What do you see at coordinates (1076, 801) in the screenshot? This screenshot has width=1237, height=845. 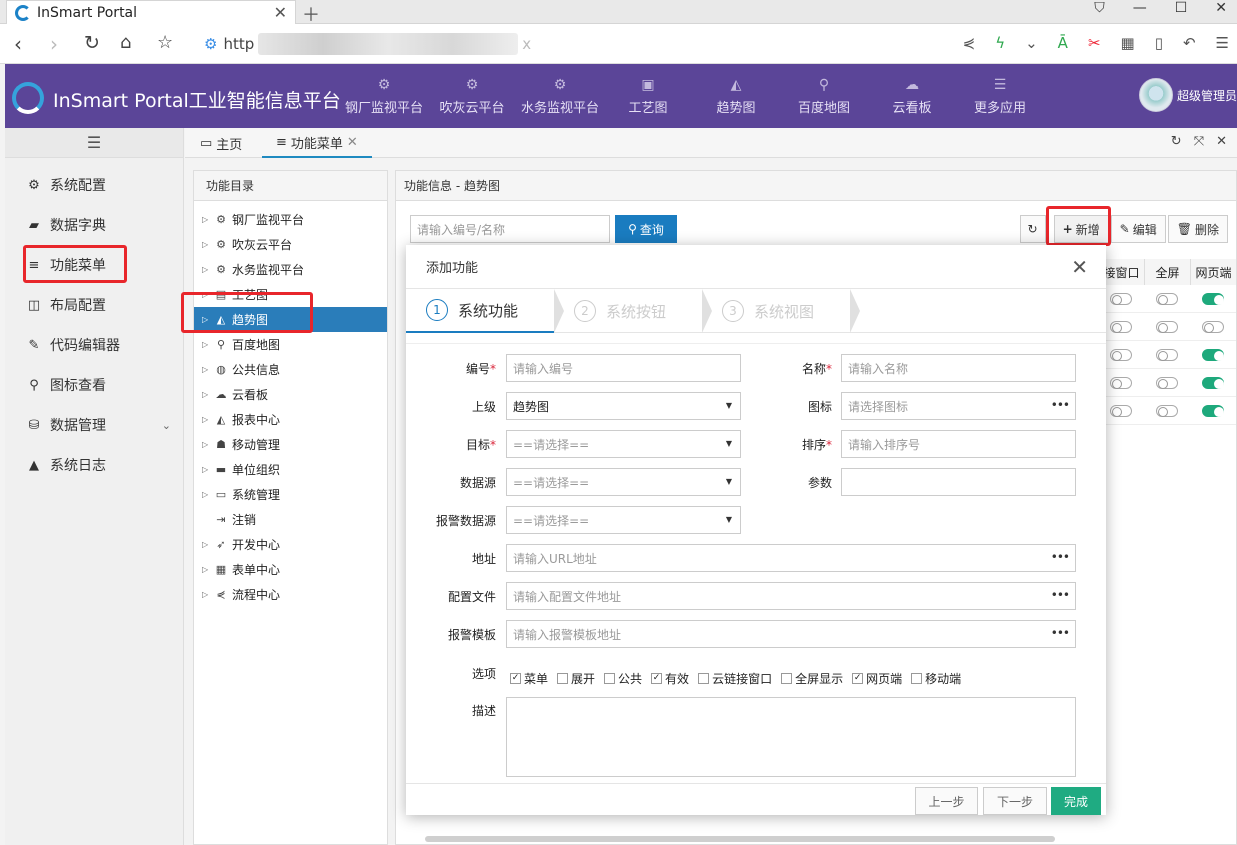 I see `done-button: 完成` at bounding box center [1076, 801].